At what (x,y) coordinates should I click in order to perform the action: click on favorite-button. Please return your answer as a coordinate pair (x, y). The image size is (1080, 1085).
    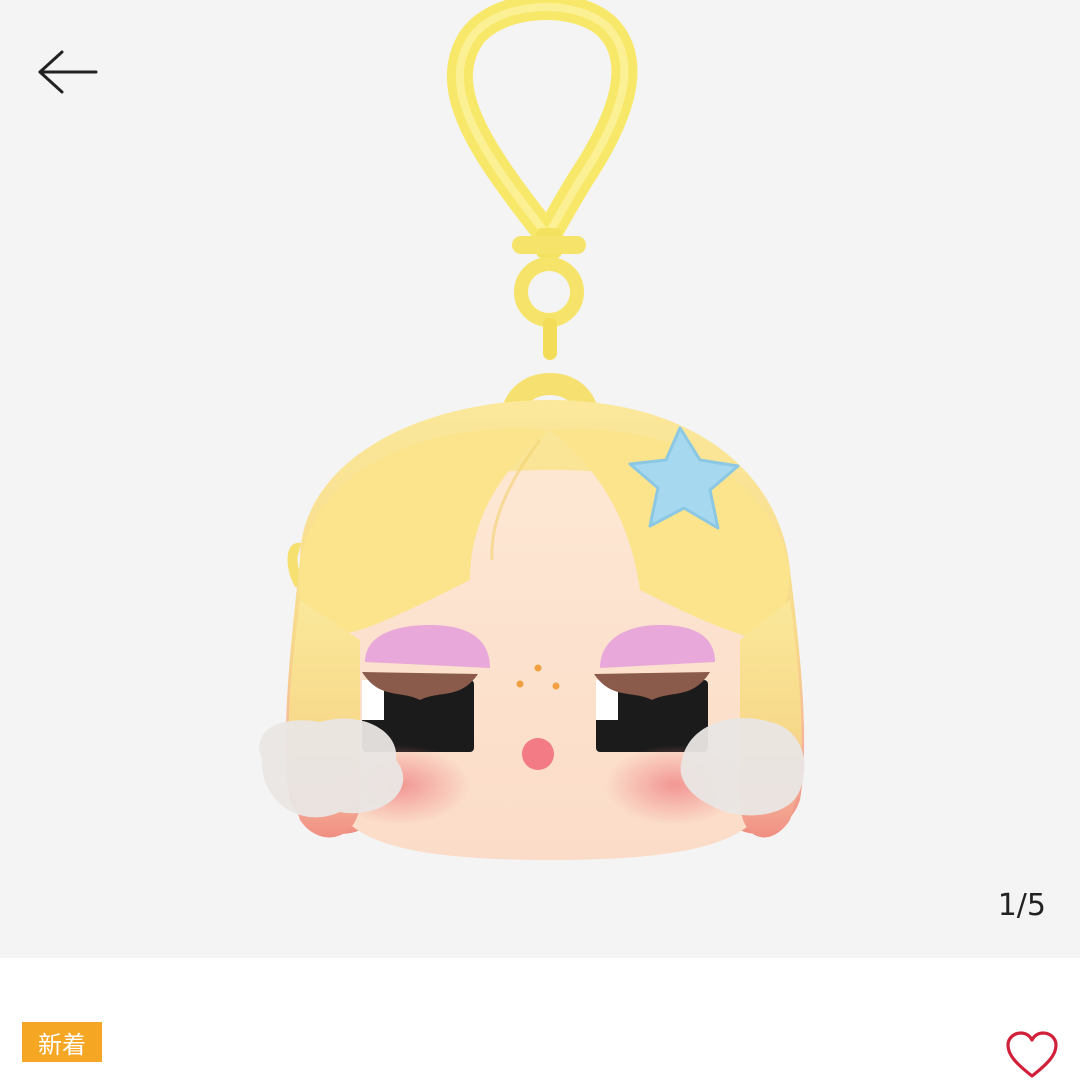
    Looking at the image, I should click on (1032, 1055).